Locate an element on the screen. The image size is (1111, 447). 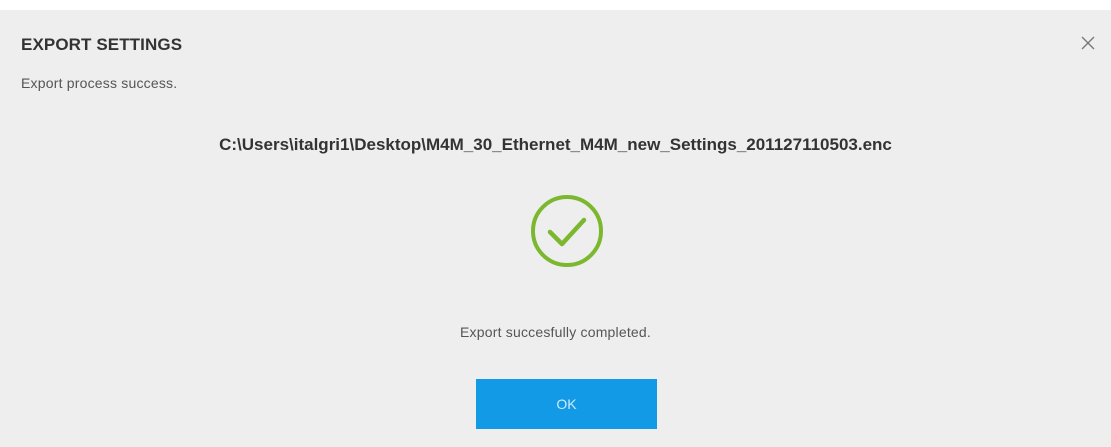
status-subtitle: Export process success. is located at coordinates (99, 83).